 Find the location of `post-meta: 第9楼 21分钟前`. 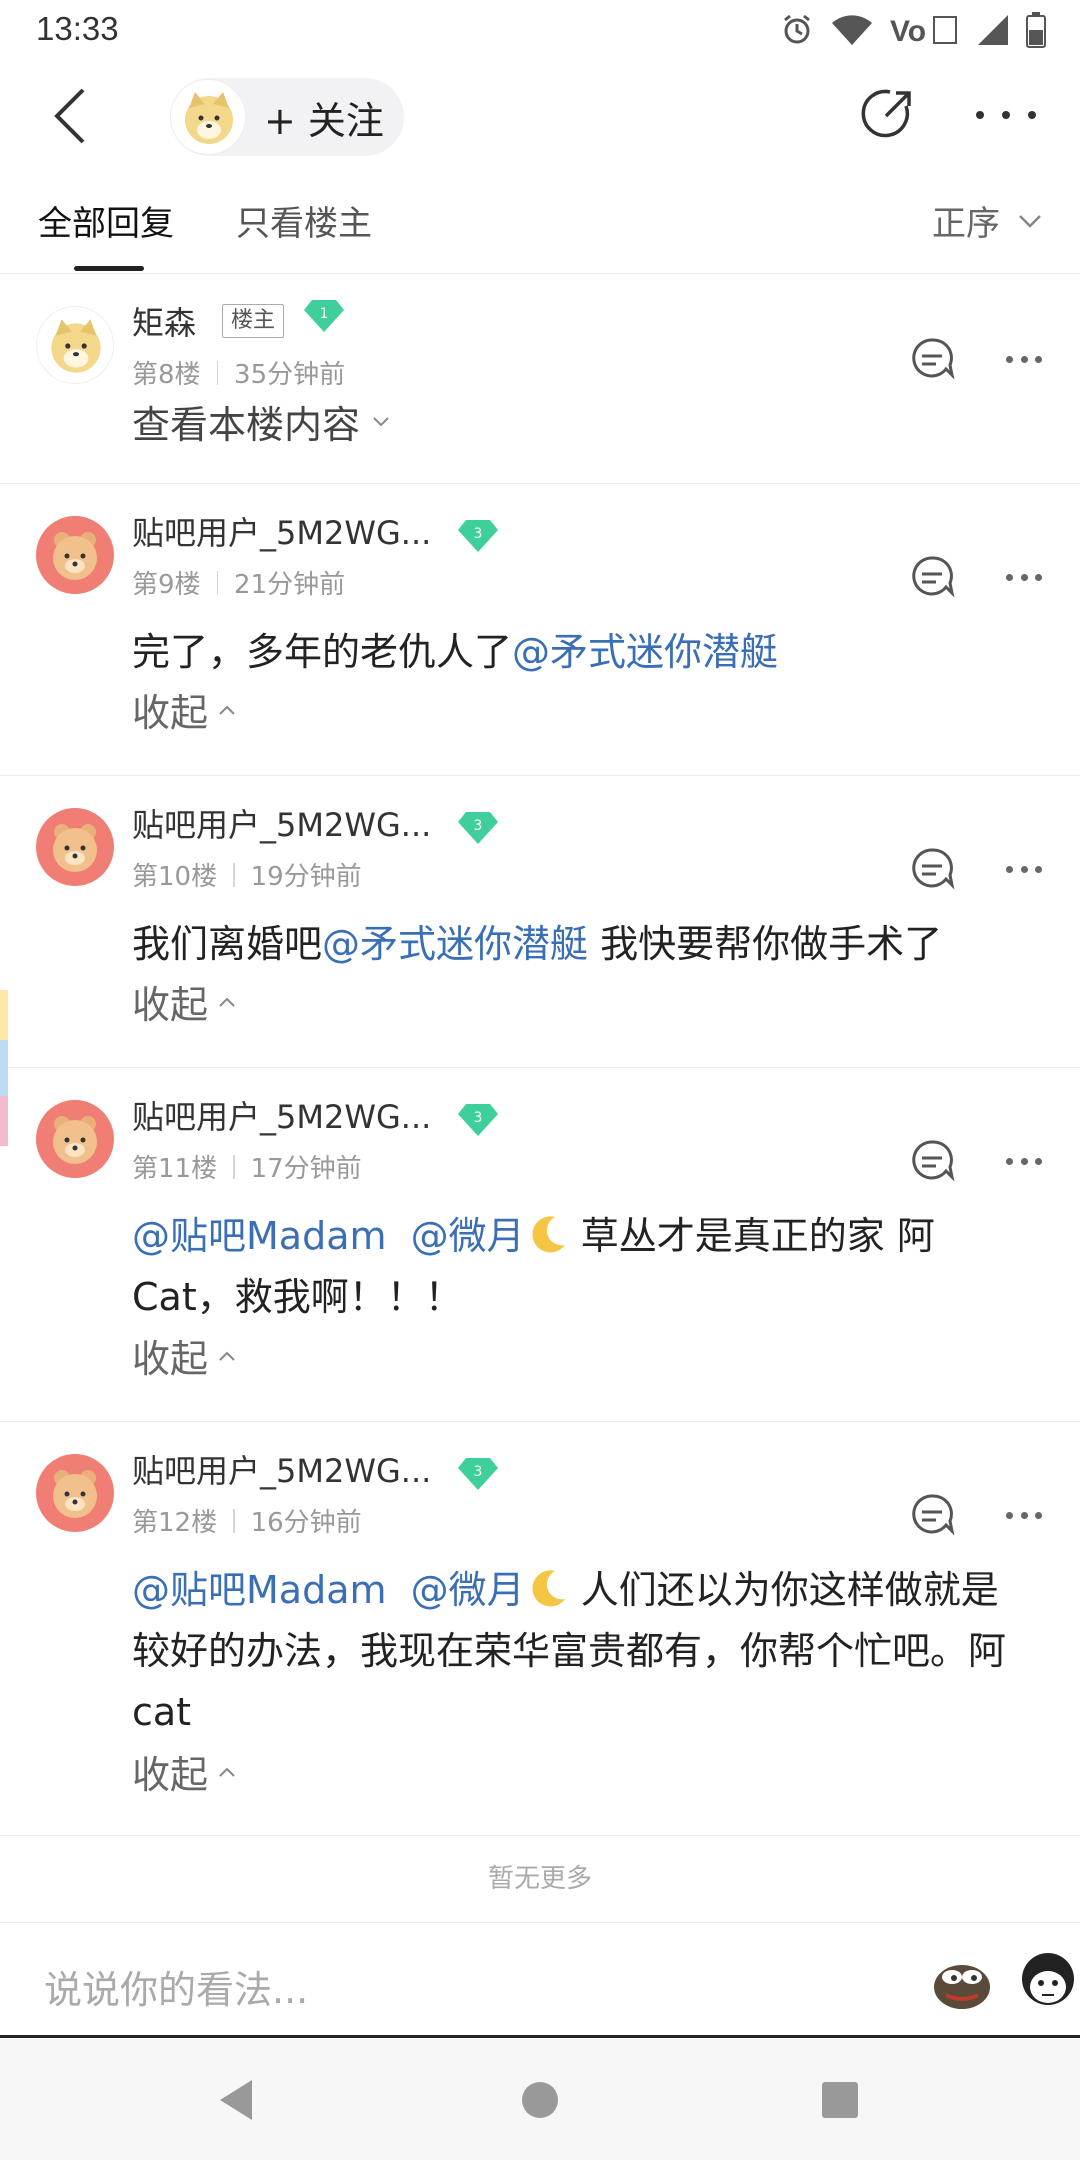

post-meta: 第9楼 21分钟前 is located at coordinates (238, 582).